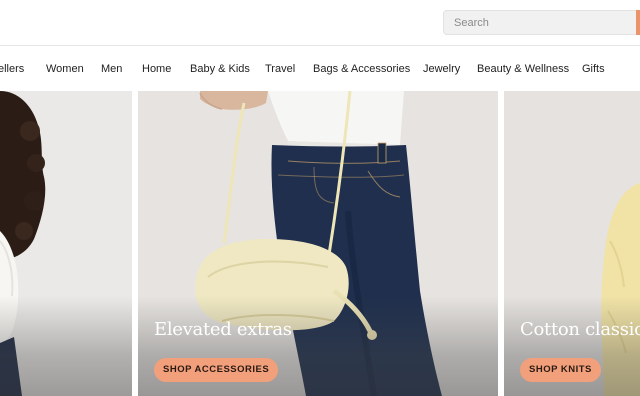  What do you see at coordinates (593, 69) in the screenshot?
I see `nav-item-gifts: Gifts` at bounding box center [593, 69].